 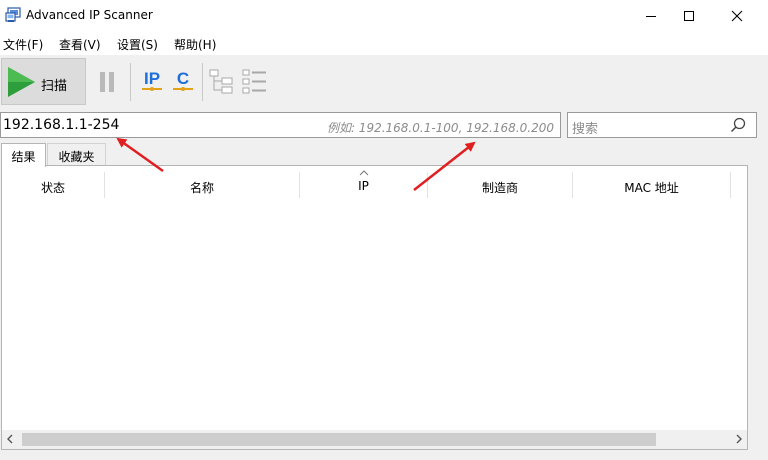 I want to click on close-button, so click(x=737, y=15).